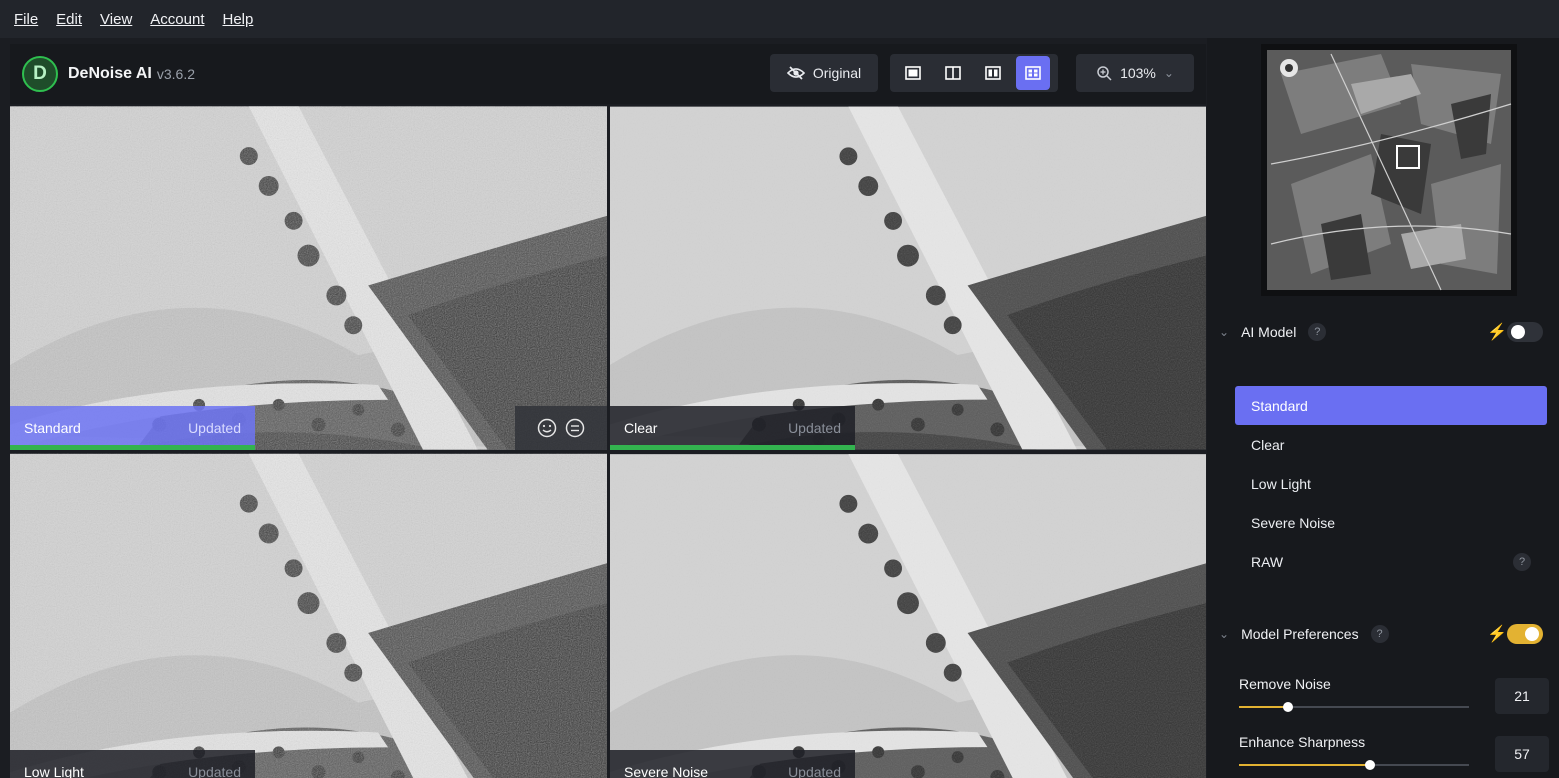 The width and height of the screenshot is (1559, 778). Describe the element at coordinates (1302, 742) in the screenshot. I see `enhance-sharpness-label: Enhance Sharpness` at that location.